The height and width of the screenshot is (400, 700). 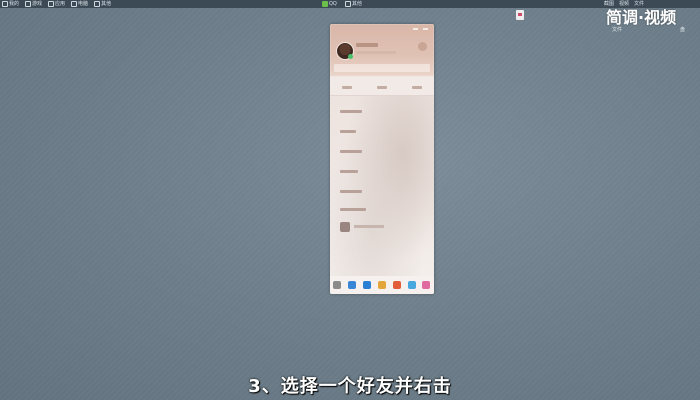 I want to click on document-icon, so click(x=5, y=4).